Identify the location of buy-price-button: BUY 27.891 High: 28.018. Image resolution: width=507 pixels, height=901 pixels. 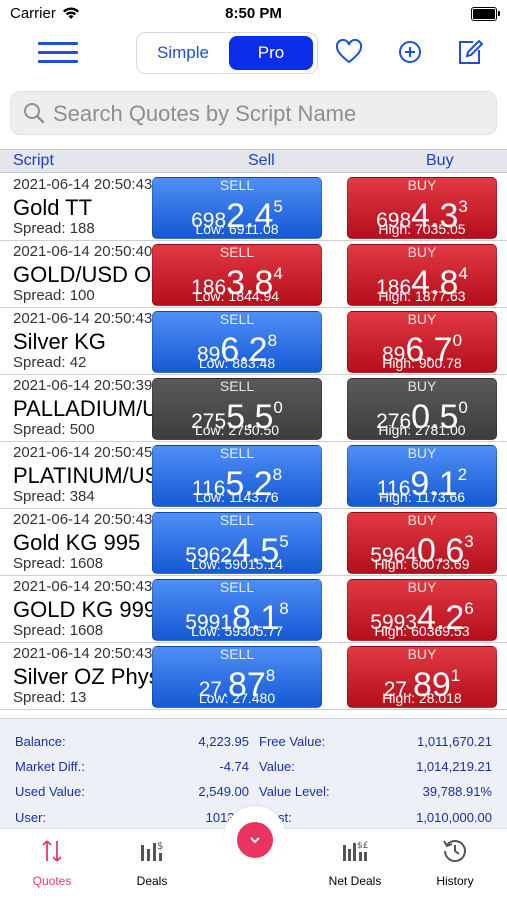
(422, 677).